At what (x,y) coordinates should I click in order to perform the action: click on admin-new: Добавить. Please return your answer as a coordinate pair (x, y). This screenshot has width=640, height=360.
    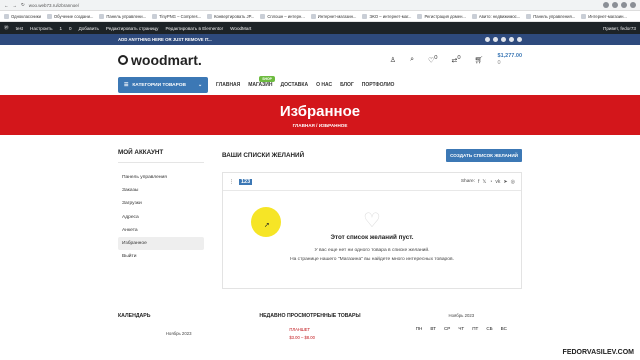
    Looking at the image, I should click on (89, 28).